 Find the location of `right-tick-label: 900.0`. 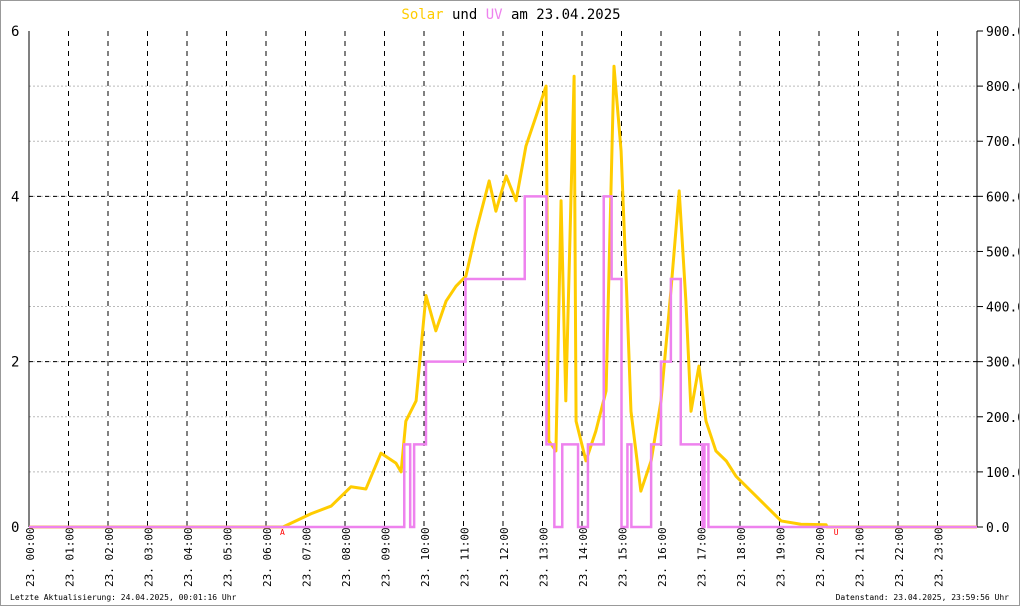

right-tick-label: 900.0 is located at coordinates (1002, 32).